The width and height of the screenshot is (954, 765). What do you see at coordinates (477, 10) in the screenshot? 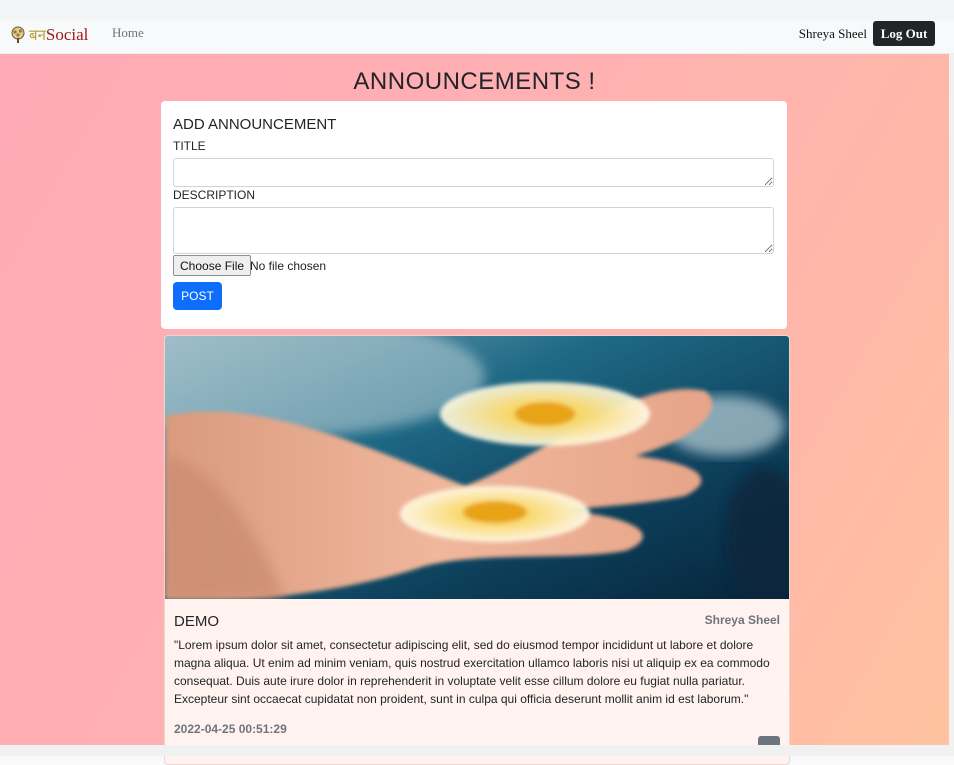
I see `window-top-strip` at bounding box center [477, 10].